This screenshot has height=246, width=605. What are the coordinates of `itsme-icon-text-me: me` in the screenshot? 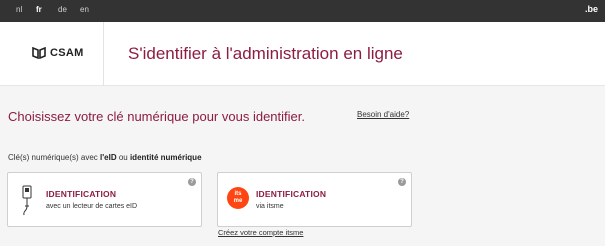 It's located at (238, 201).